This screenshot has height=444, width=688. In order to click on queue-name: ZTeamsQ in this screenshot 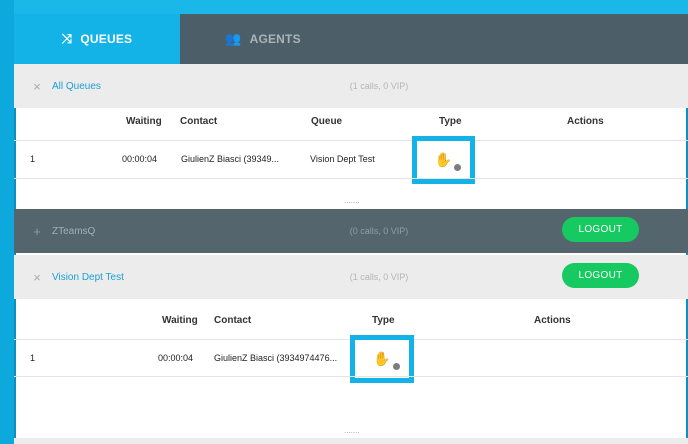, I will do `click(177, 231)`.